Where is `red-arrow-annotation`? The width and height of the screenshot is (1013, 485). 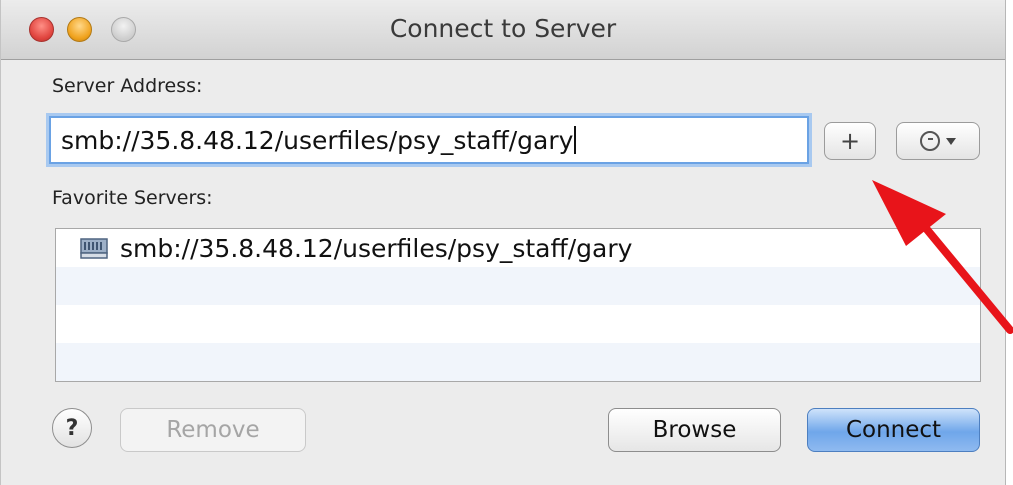 red-arrow-annotation is located at coordinates (942, 257).